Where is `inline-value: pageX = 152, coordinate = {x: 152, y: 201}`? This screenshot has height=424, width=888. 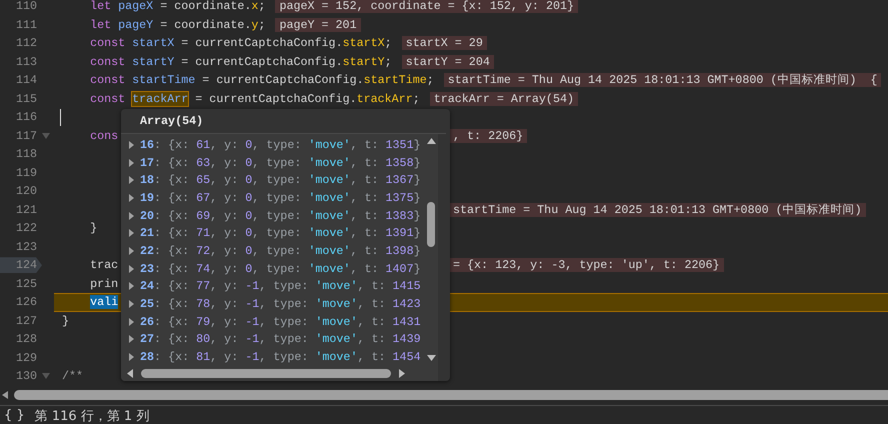 inline-value: pageX = 152, coordinate = {x: 152, y: 201} is located at coordinates (426, 7).